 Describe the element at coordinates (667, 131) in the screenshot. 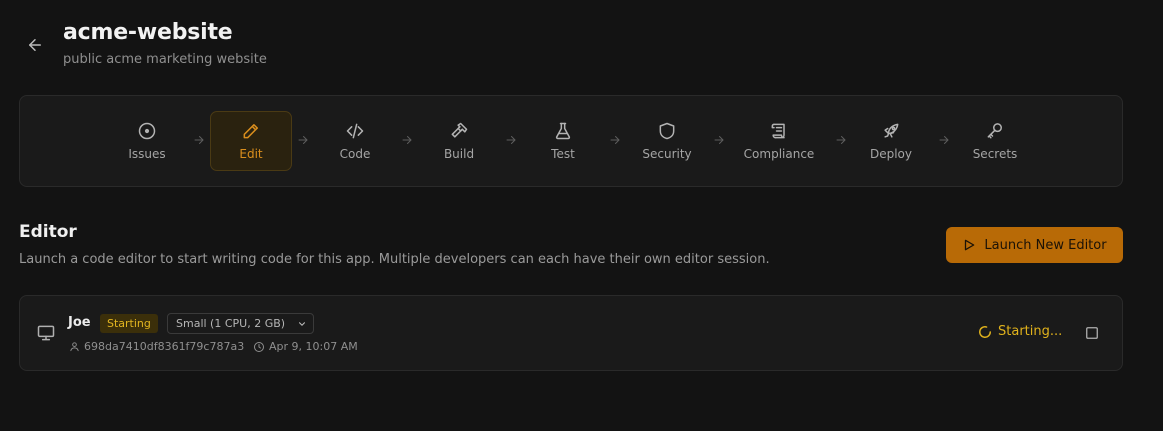

I see `shield-icon` at that location.